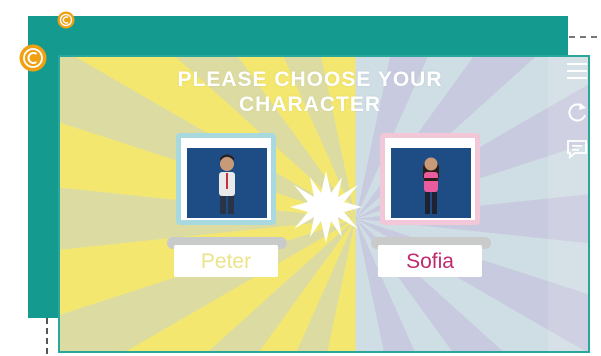 This screenshot has width=601, height=356. What do you see at coordinates (431, 185) in the screenshot?
I see `sofia-figure` at bounding box center [431, 185].